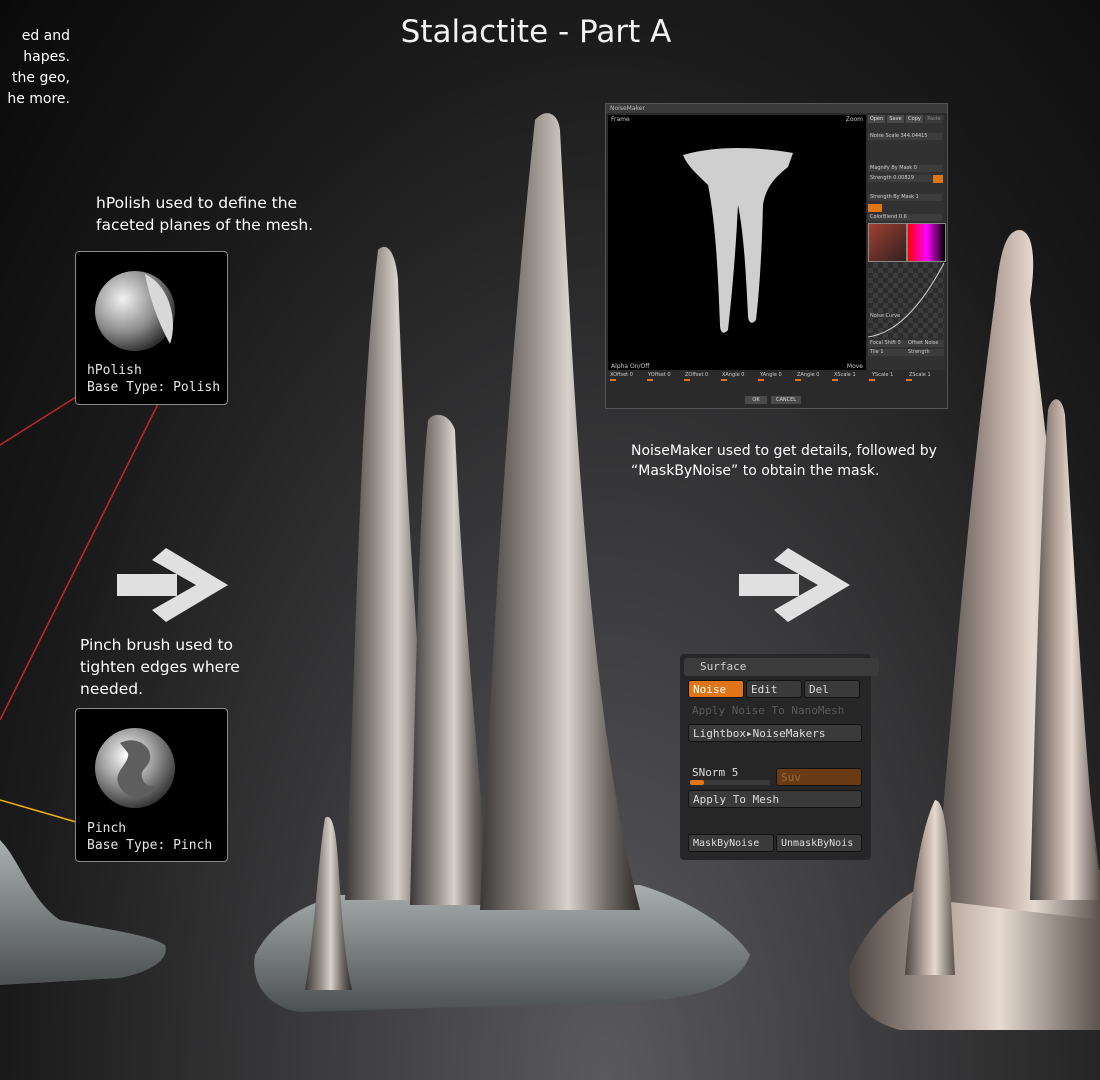  What do you see at coordinates (659, 375) in the screenshot?
I see `yoffset-slider: YOffset 0` at bounding box center [659, 375].